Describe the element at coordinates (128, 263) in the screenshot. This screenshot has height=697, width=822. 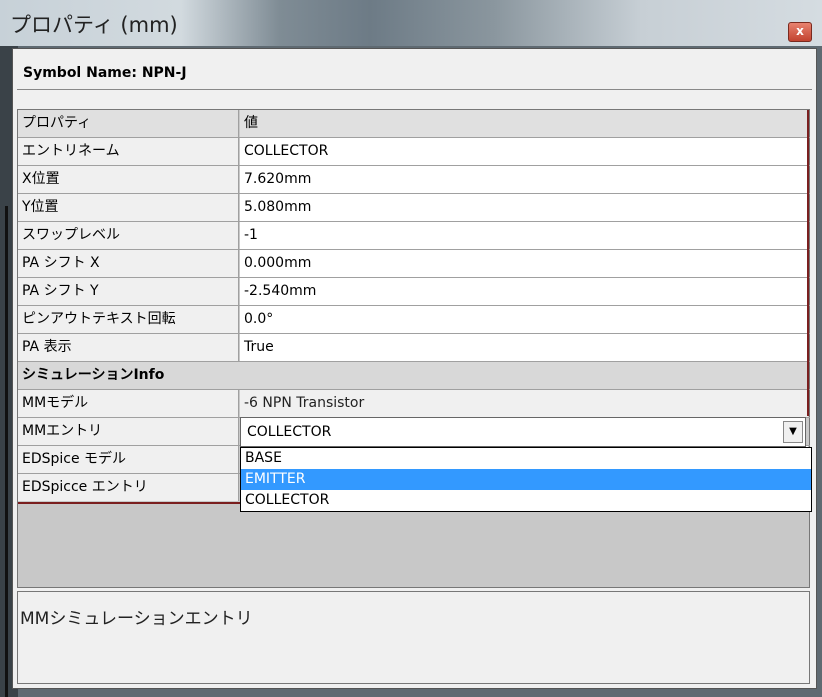
I see `property-name: PA シフト X` at that location.